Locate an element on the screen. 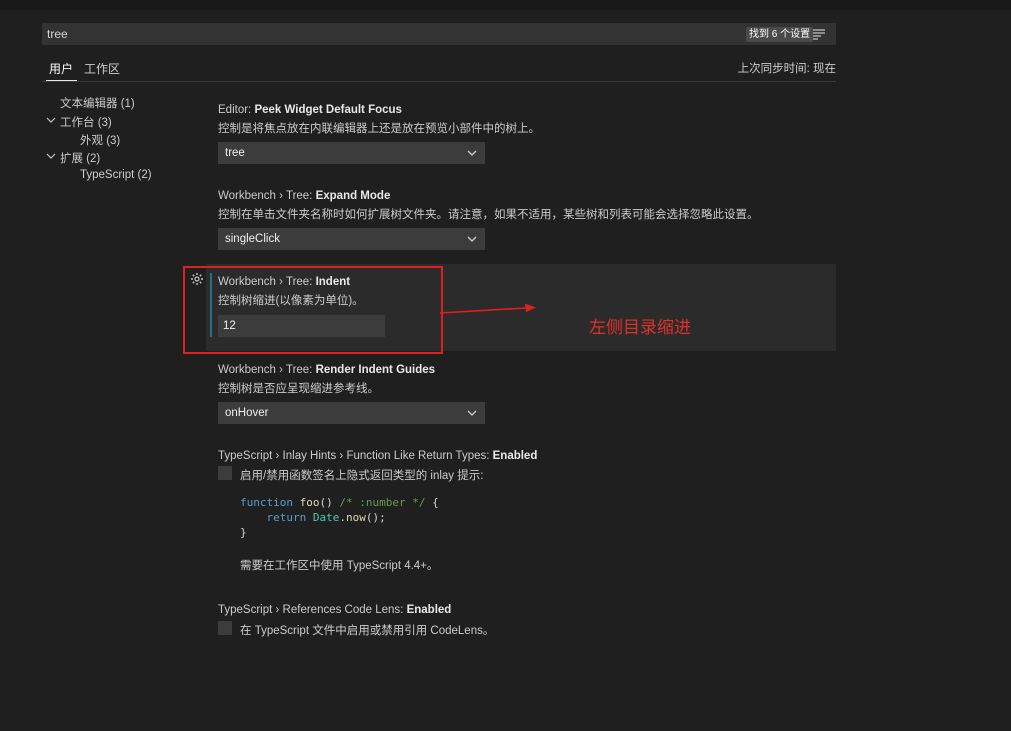 The width and height of the screenshot is (1011, 731). checkbox-label: 启用/禁用函数签名上隐式返回类型的 inlay 提示: is located at coordinates (362, 476).